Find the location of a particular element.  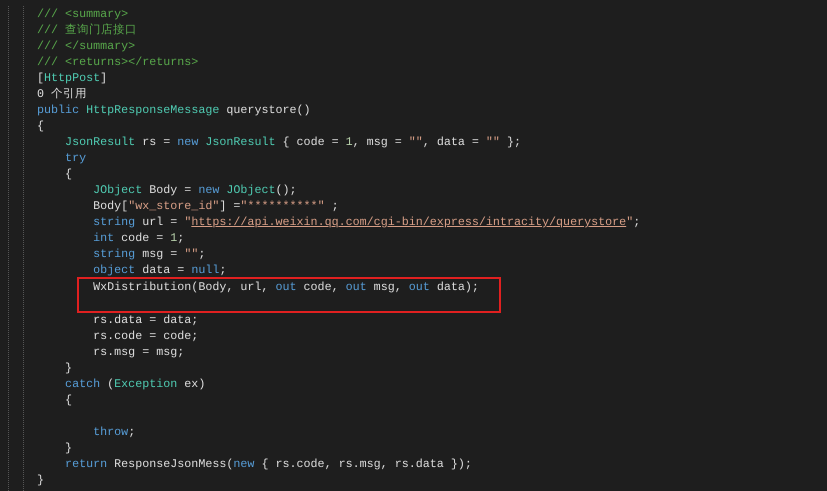

code-line: object data = null; is located at coordinates (159, 270).